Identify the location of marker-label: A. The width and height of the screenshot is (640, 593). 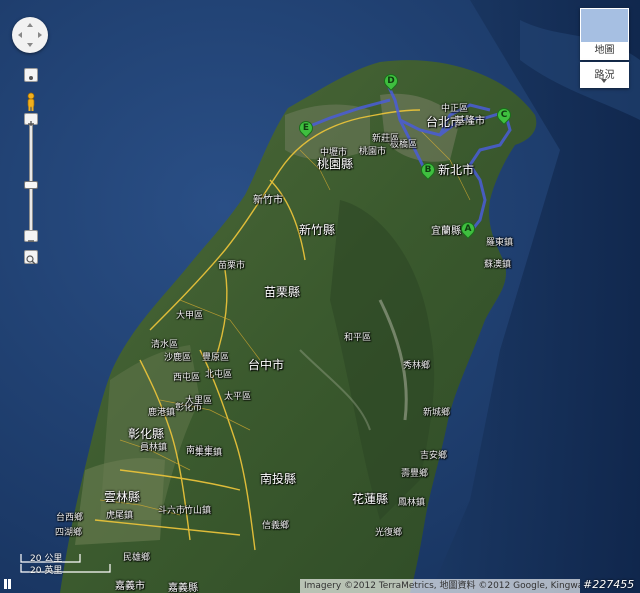
(468, 229).